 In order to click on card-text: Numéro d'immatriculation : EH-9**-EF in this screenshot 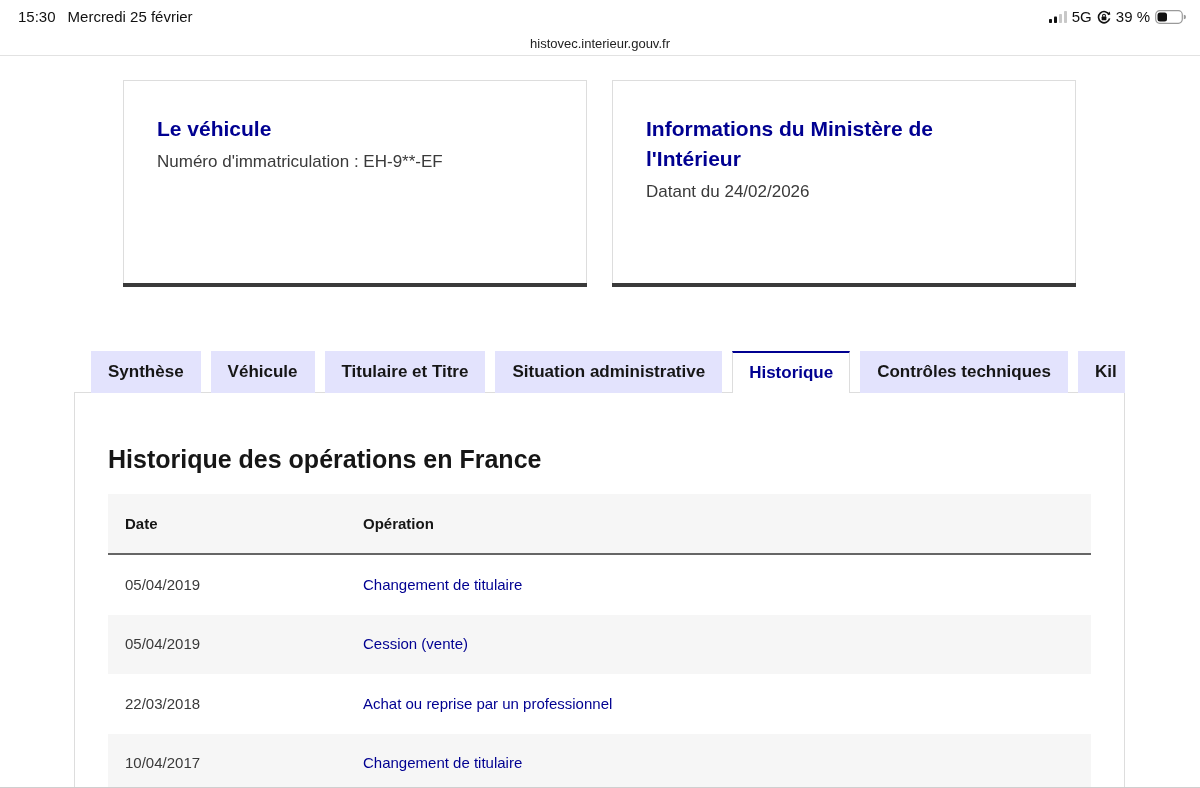, I will do `click(300, 162)`.